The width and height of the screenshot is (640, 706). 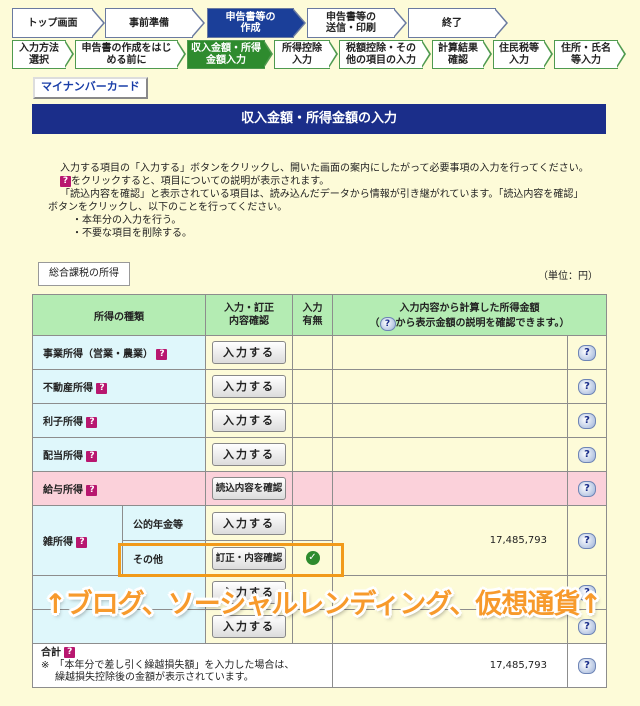 What do you see at coordinates (119, 315) in the screenshot?
I see `header-kind: 所得の種類` at bounding box center [119, 315].